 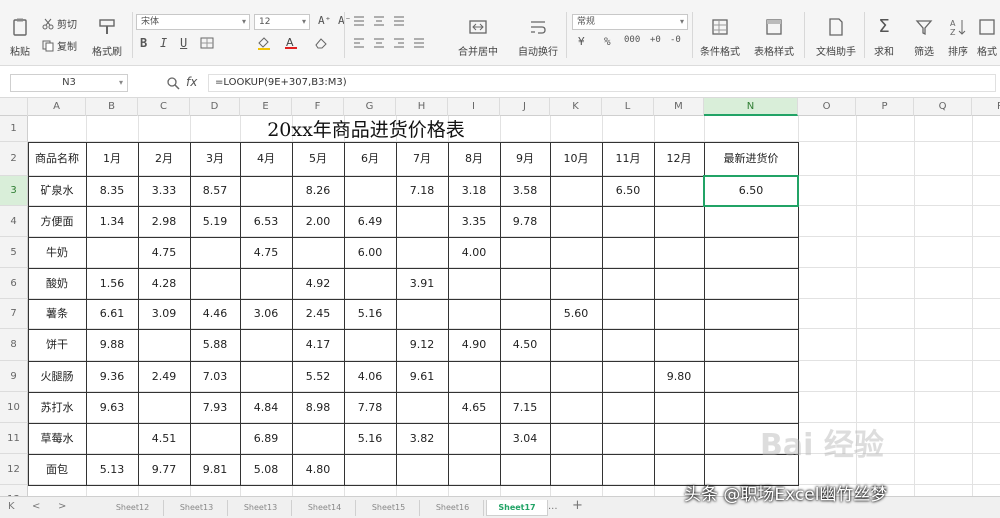 I want to click on price-cell: 4.00, so click(x=474, y=252).